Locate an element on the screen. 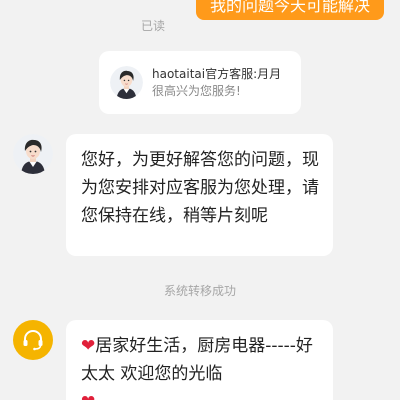 The image size is (400, 400). incoming-message-bubble: ❤居家好生活，厨房电器-----好太太 欢迎您的光临 ❤ is located at coordinates (199, 360).